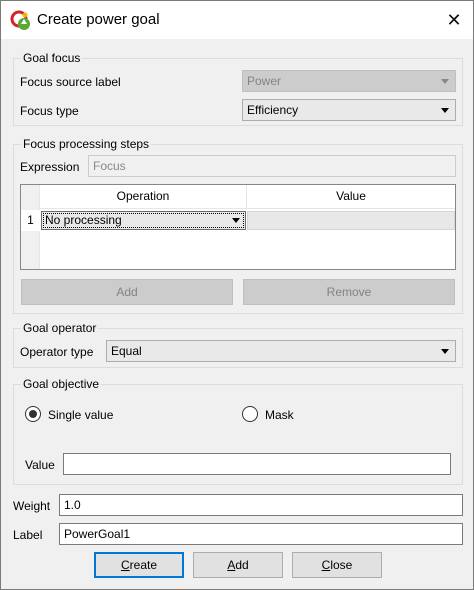 This screenshot has height=590, width=474. What do you see at coordinates (237, 20) in the screenshot?
I see `title-bar: Create power goal ✕` at bounding box center [237, 20].